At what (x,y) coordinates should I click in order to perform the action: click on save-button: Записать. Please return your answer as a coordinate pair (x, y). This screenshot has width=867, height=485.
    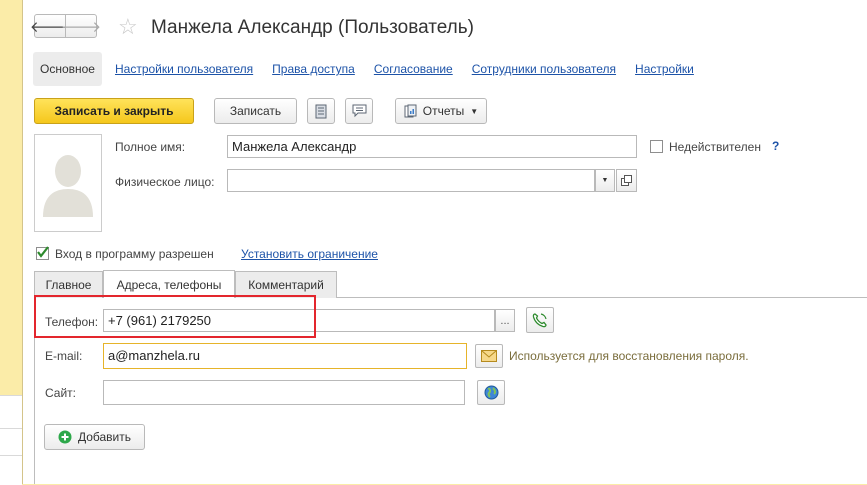
    Looking at the image, I should click on (255, 111).